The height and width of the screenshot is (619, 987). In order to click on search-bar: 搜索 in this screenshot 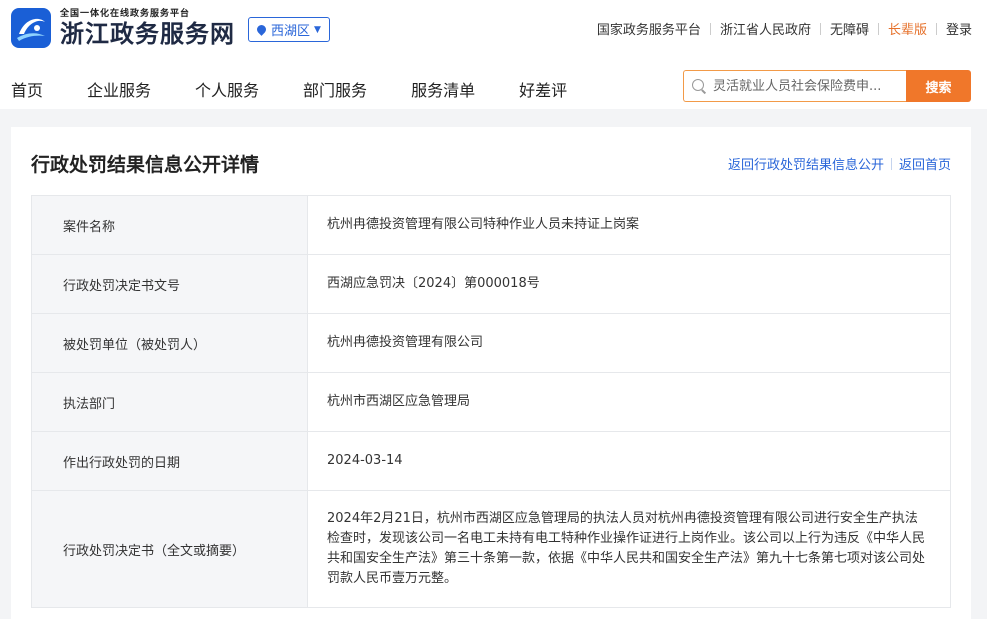, I will do `click(827, 86)`.